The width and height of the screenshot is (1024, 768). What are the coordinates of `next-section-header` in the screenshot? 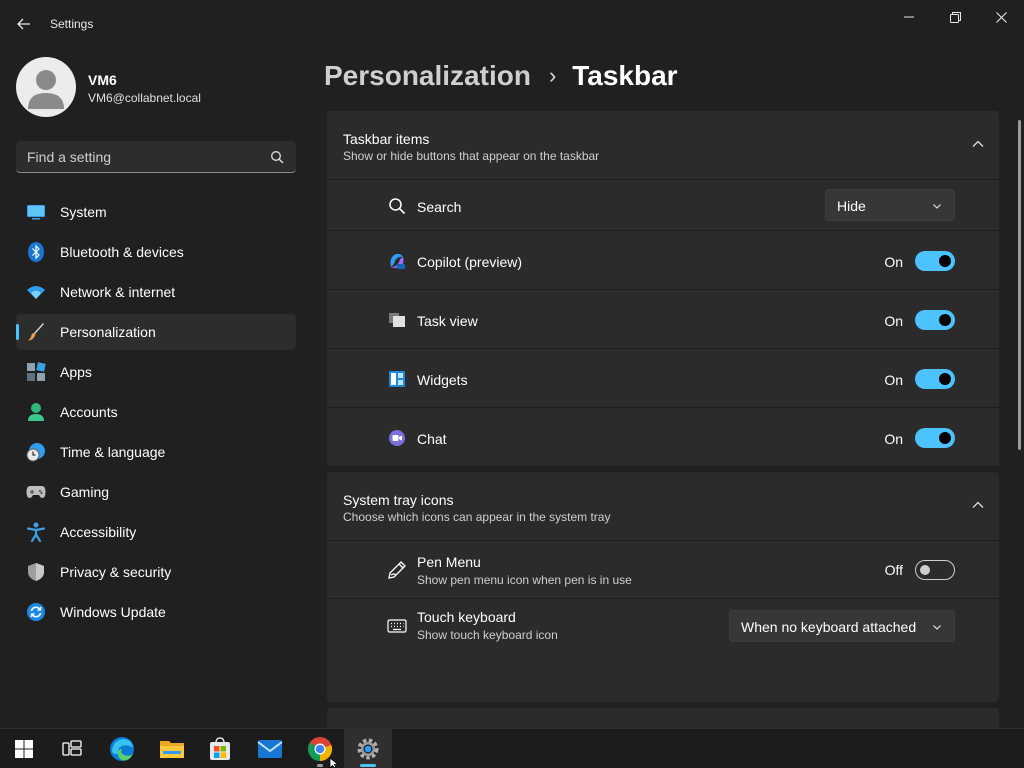 It's located at (663, 718).